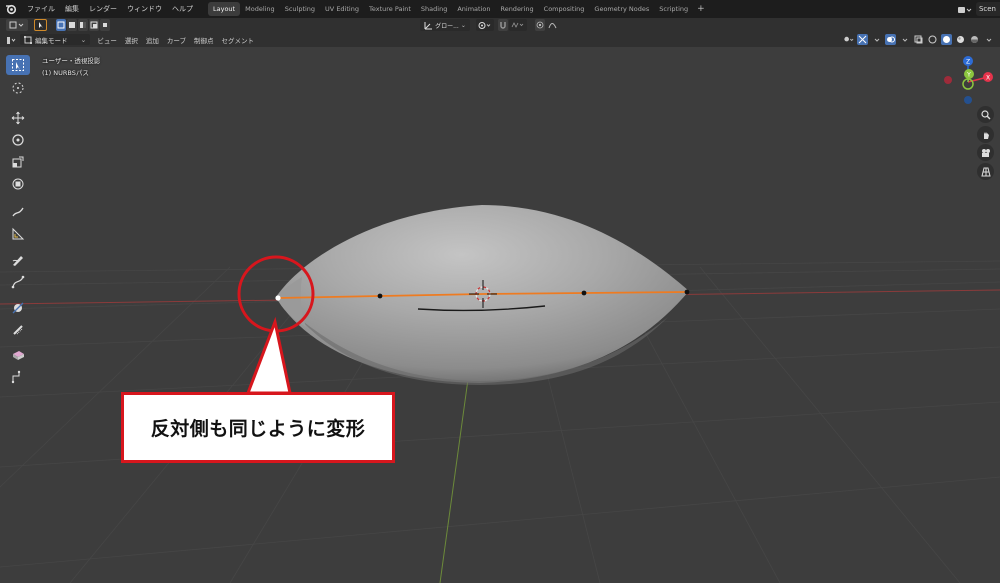  I want to click on pivot-point-icon, so click(484, 25).